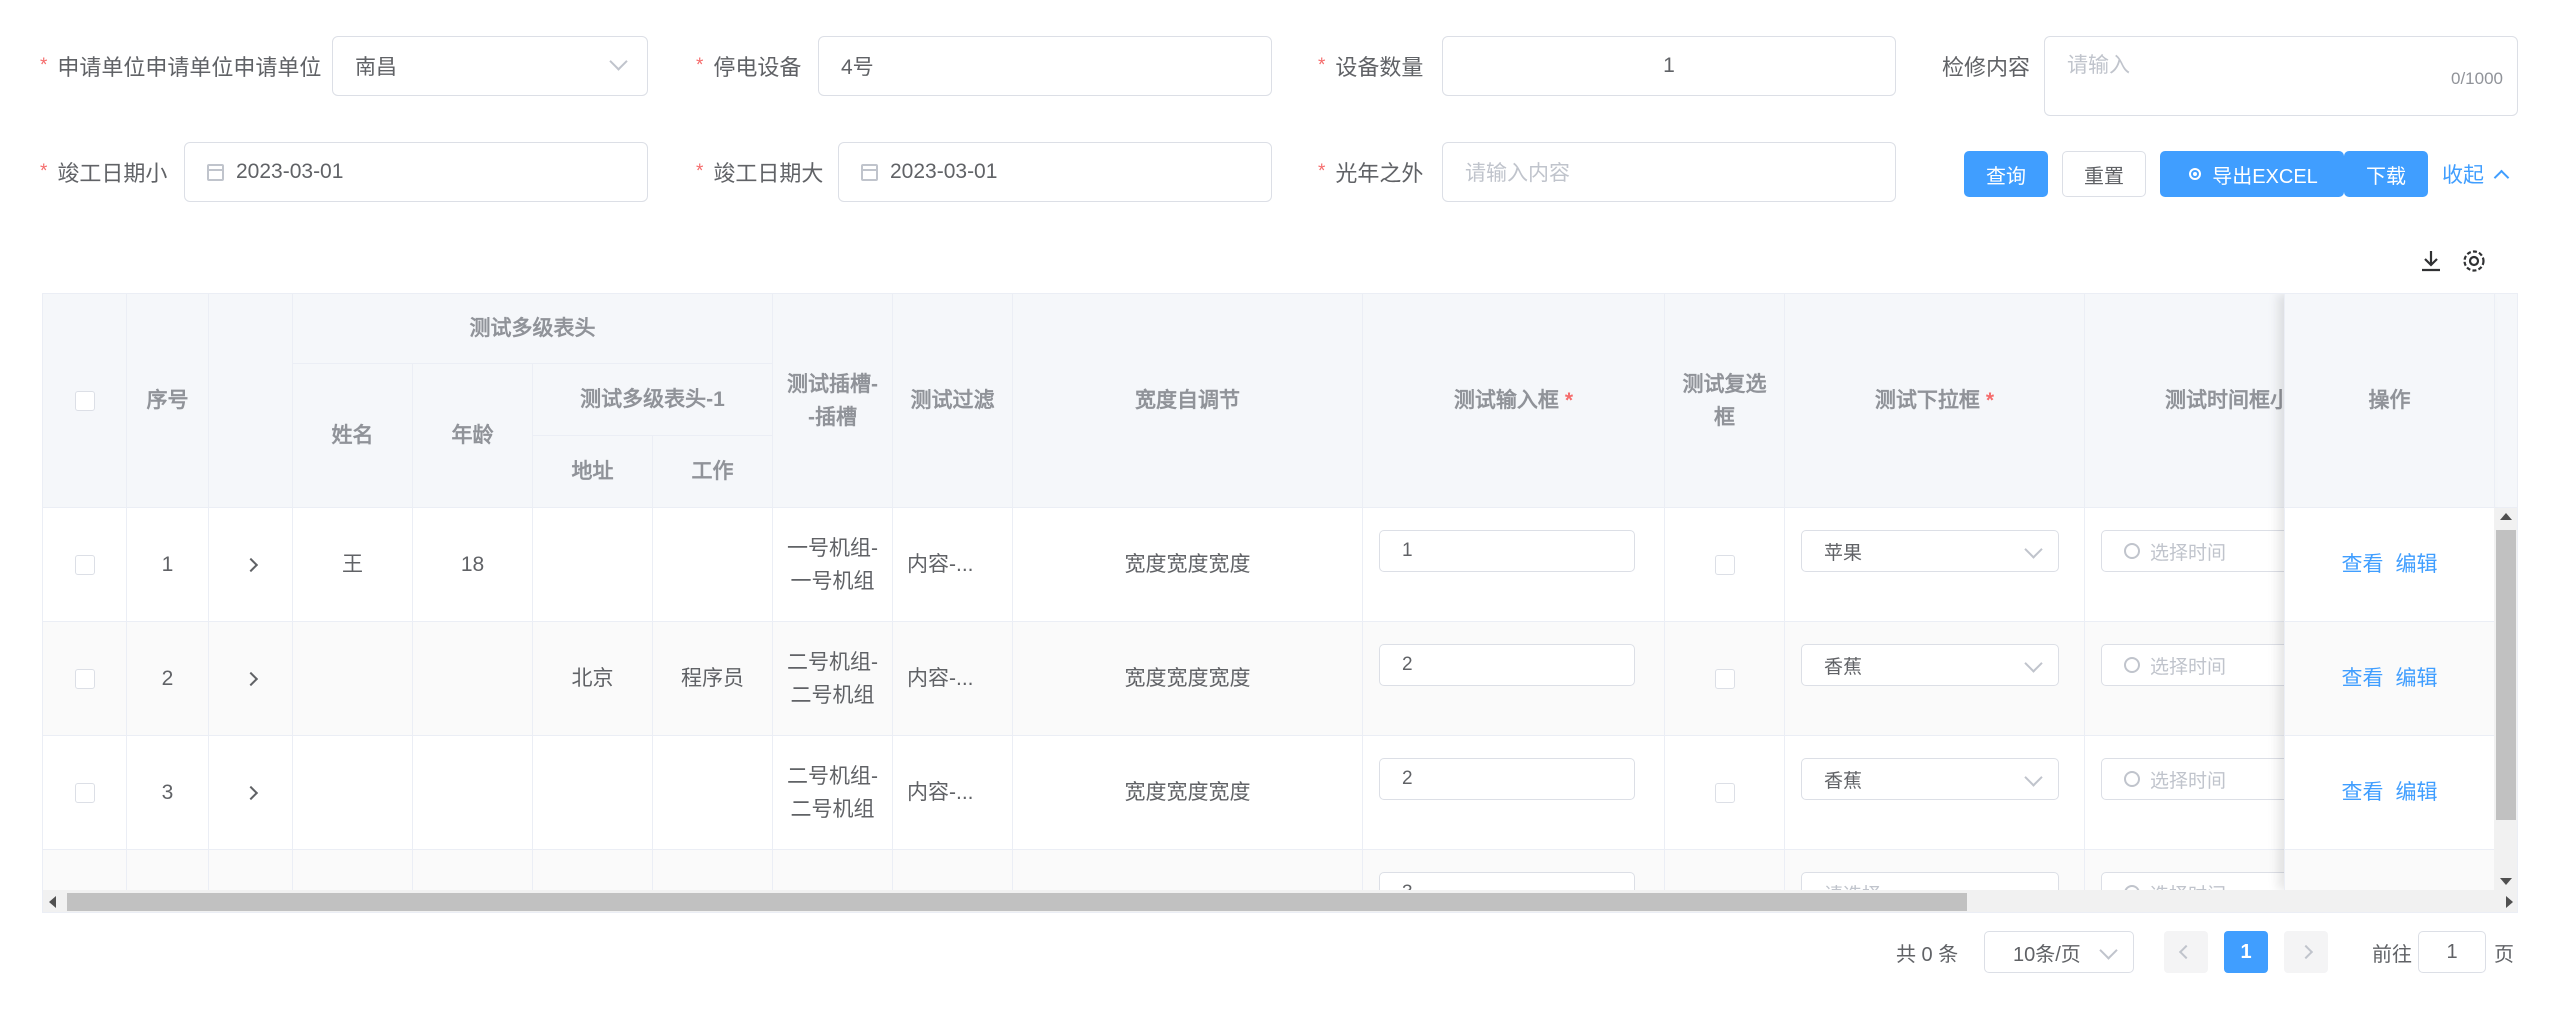  What do you see at coordinates (2431, 261) in the screenshot?
I see `download-icon` at bounding box center [2431, 261].